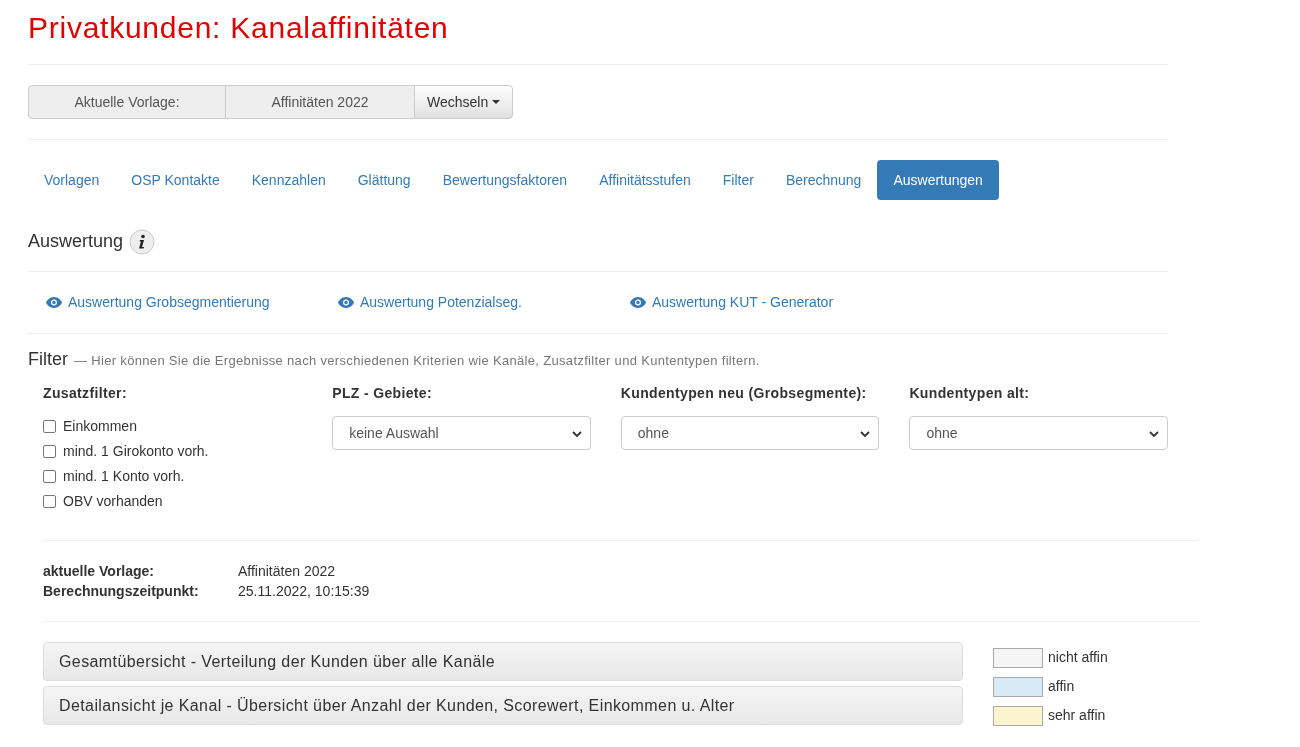 The width and height of the screenshot is (1300, 747). Describe the element at coordinates (136, 451) in the screenshot. I see `checkbox-label: mind. 1 Girokonto vorh.` at that location.